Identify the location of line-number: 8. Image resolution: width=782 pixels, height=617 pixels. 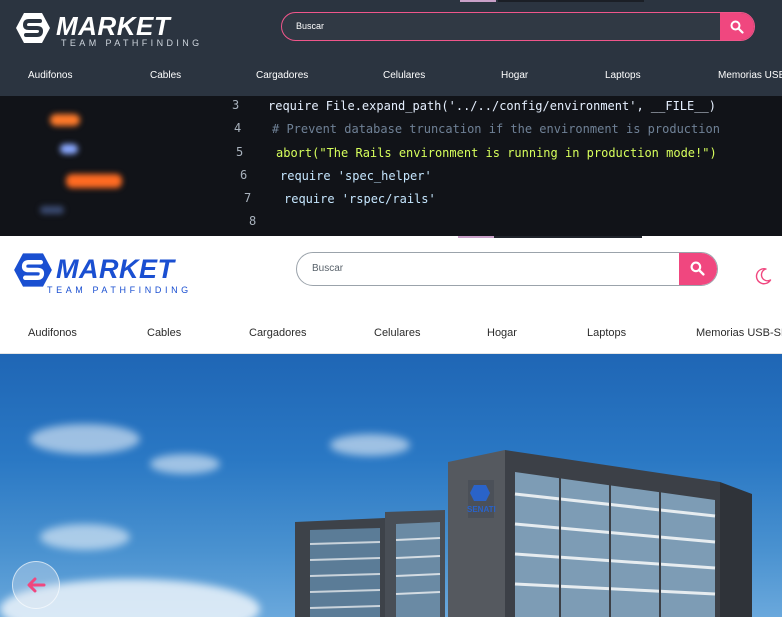
(253, 221).